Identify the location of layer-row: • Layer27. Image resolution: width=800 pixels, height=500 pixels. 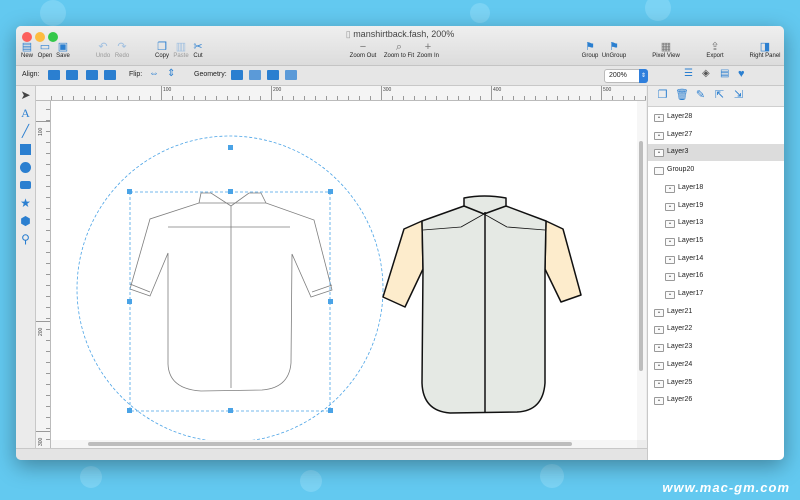
(716, 135).